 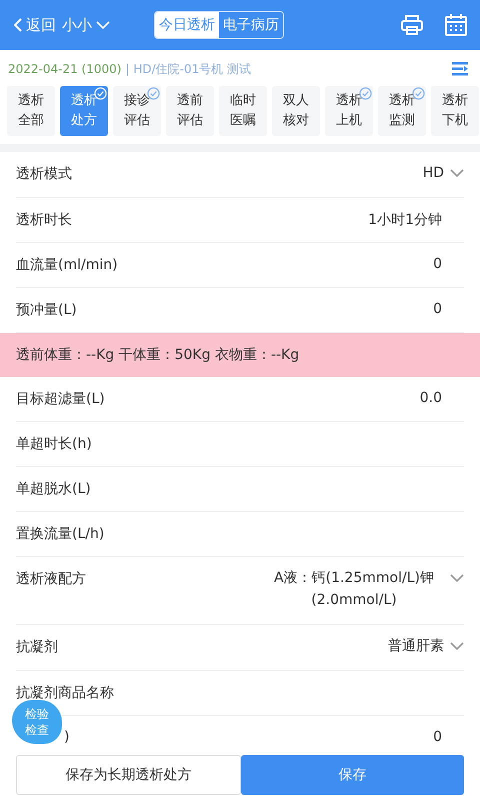 What do you see at coordinates (431, 398) in the screenshot?
I see `field-value: 0.0` at bounding box center [431, 398].